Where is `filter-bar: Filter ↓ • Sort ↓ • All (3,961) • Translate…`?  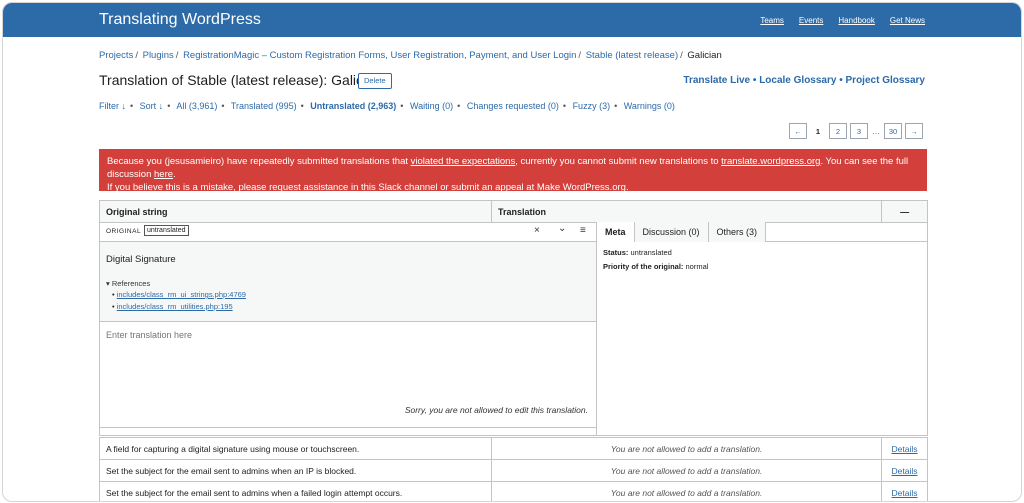 filter-bar: Filter ↓ • Sort ↓ • All (3,961) • Translate… is located at coordinates (387, 106).